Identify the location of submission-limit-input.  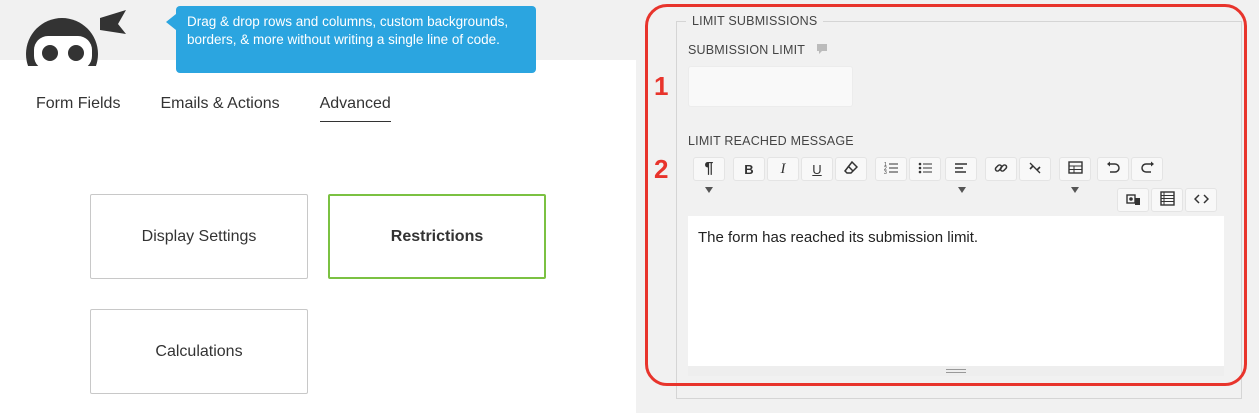
(770, 86).